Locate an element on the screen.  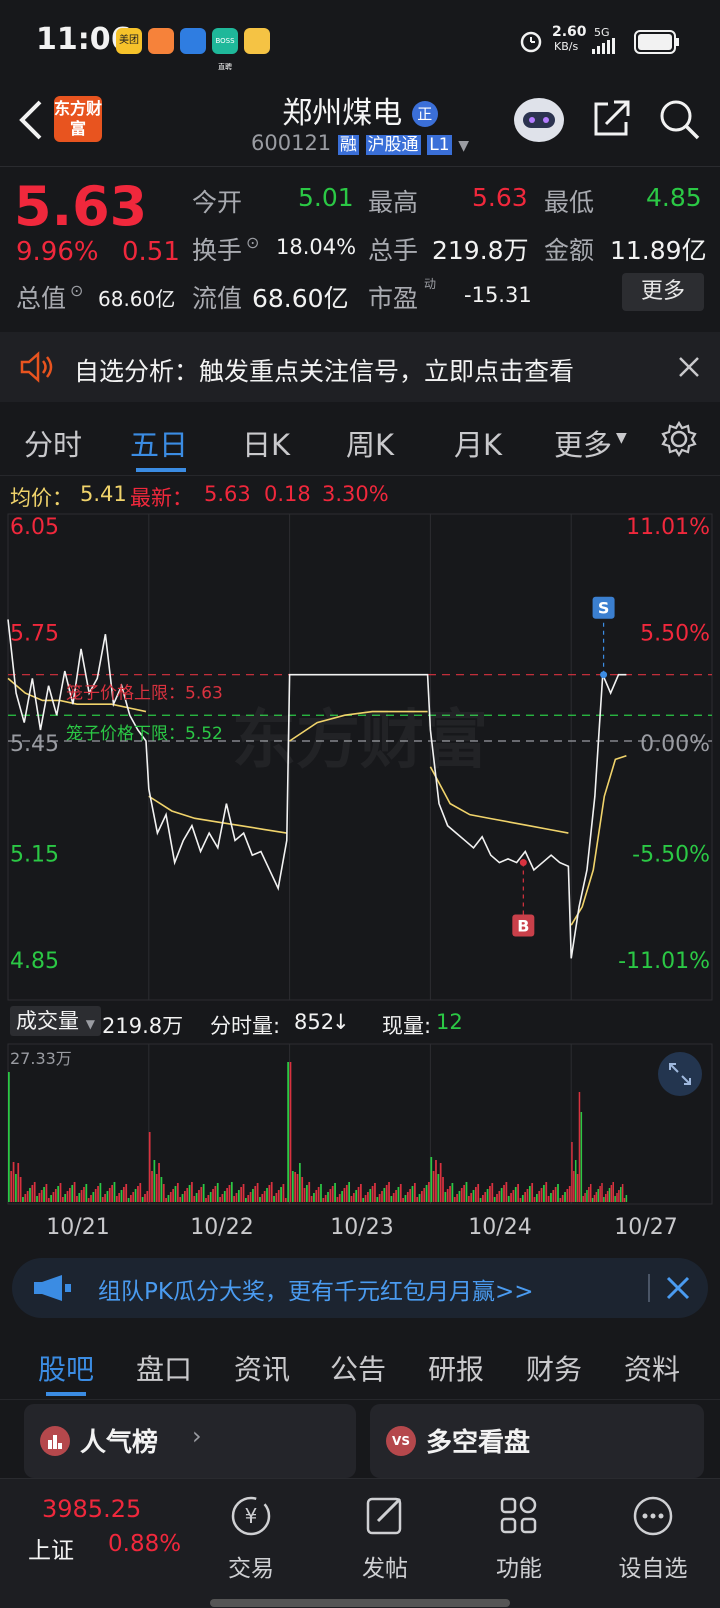
popularity-card: 人气榜 › is located at coordinates (190, 1441).